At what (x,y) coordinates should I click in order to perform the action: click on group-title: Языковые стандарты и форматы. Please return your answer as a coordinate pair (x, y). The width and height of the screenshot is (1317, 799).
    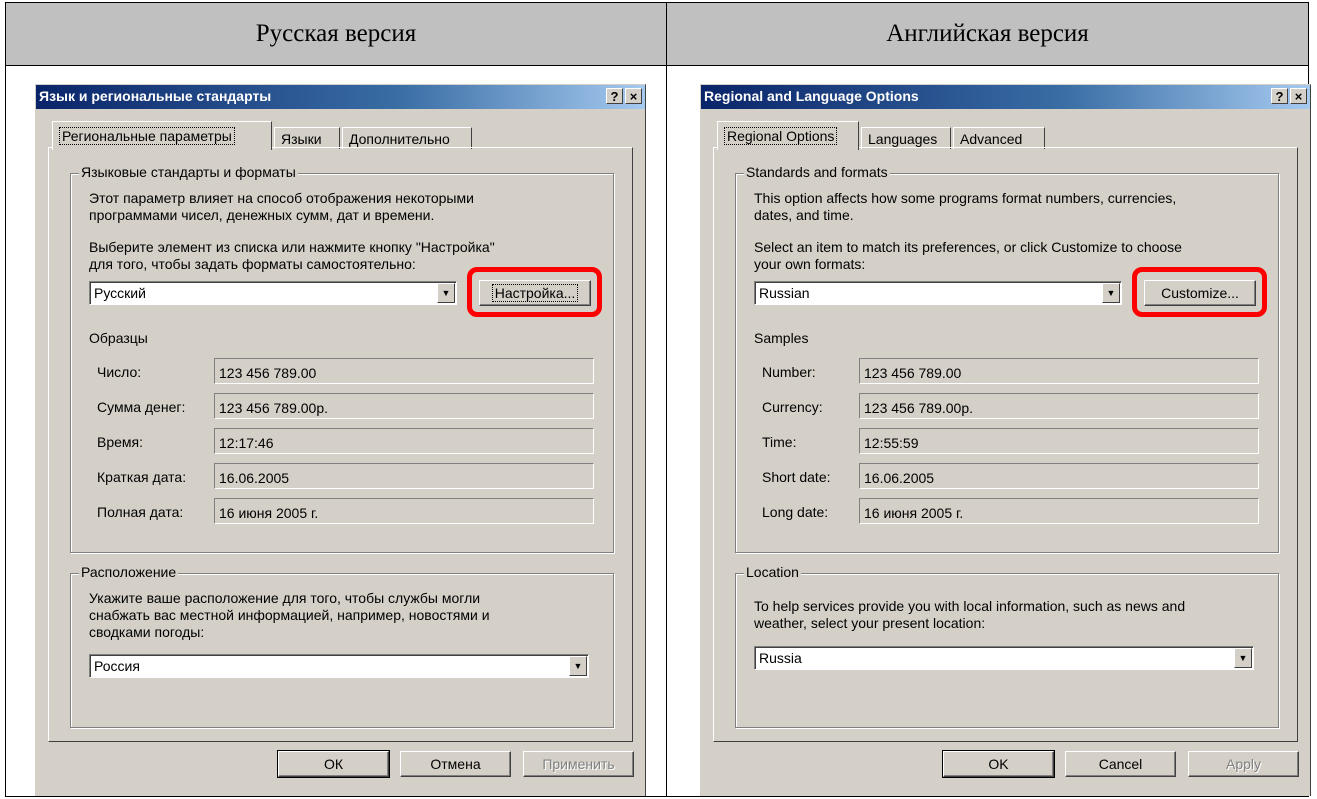
    Looking at the image, I should click on (188, 172).